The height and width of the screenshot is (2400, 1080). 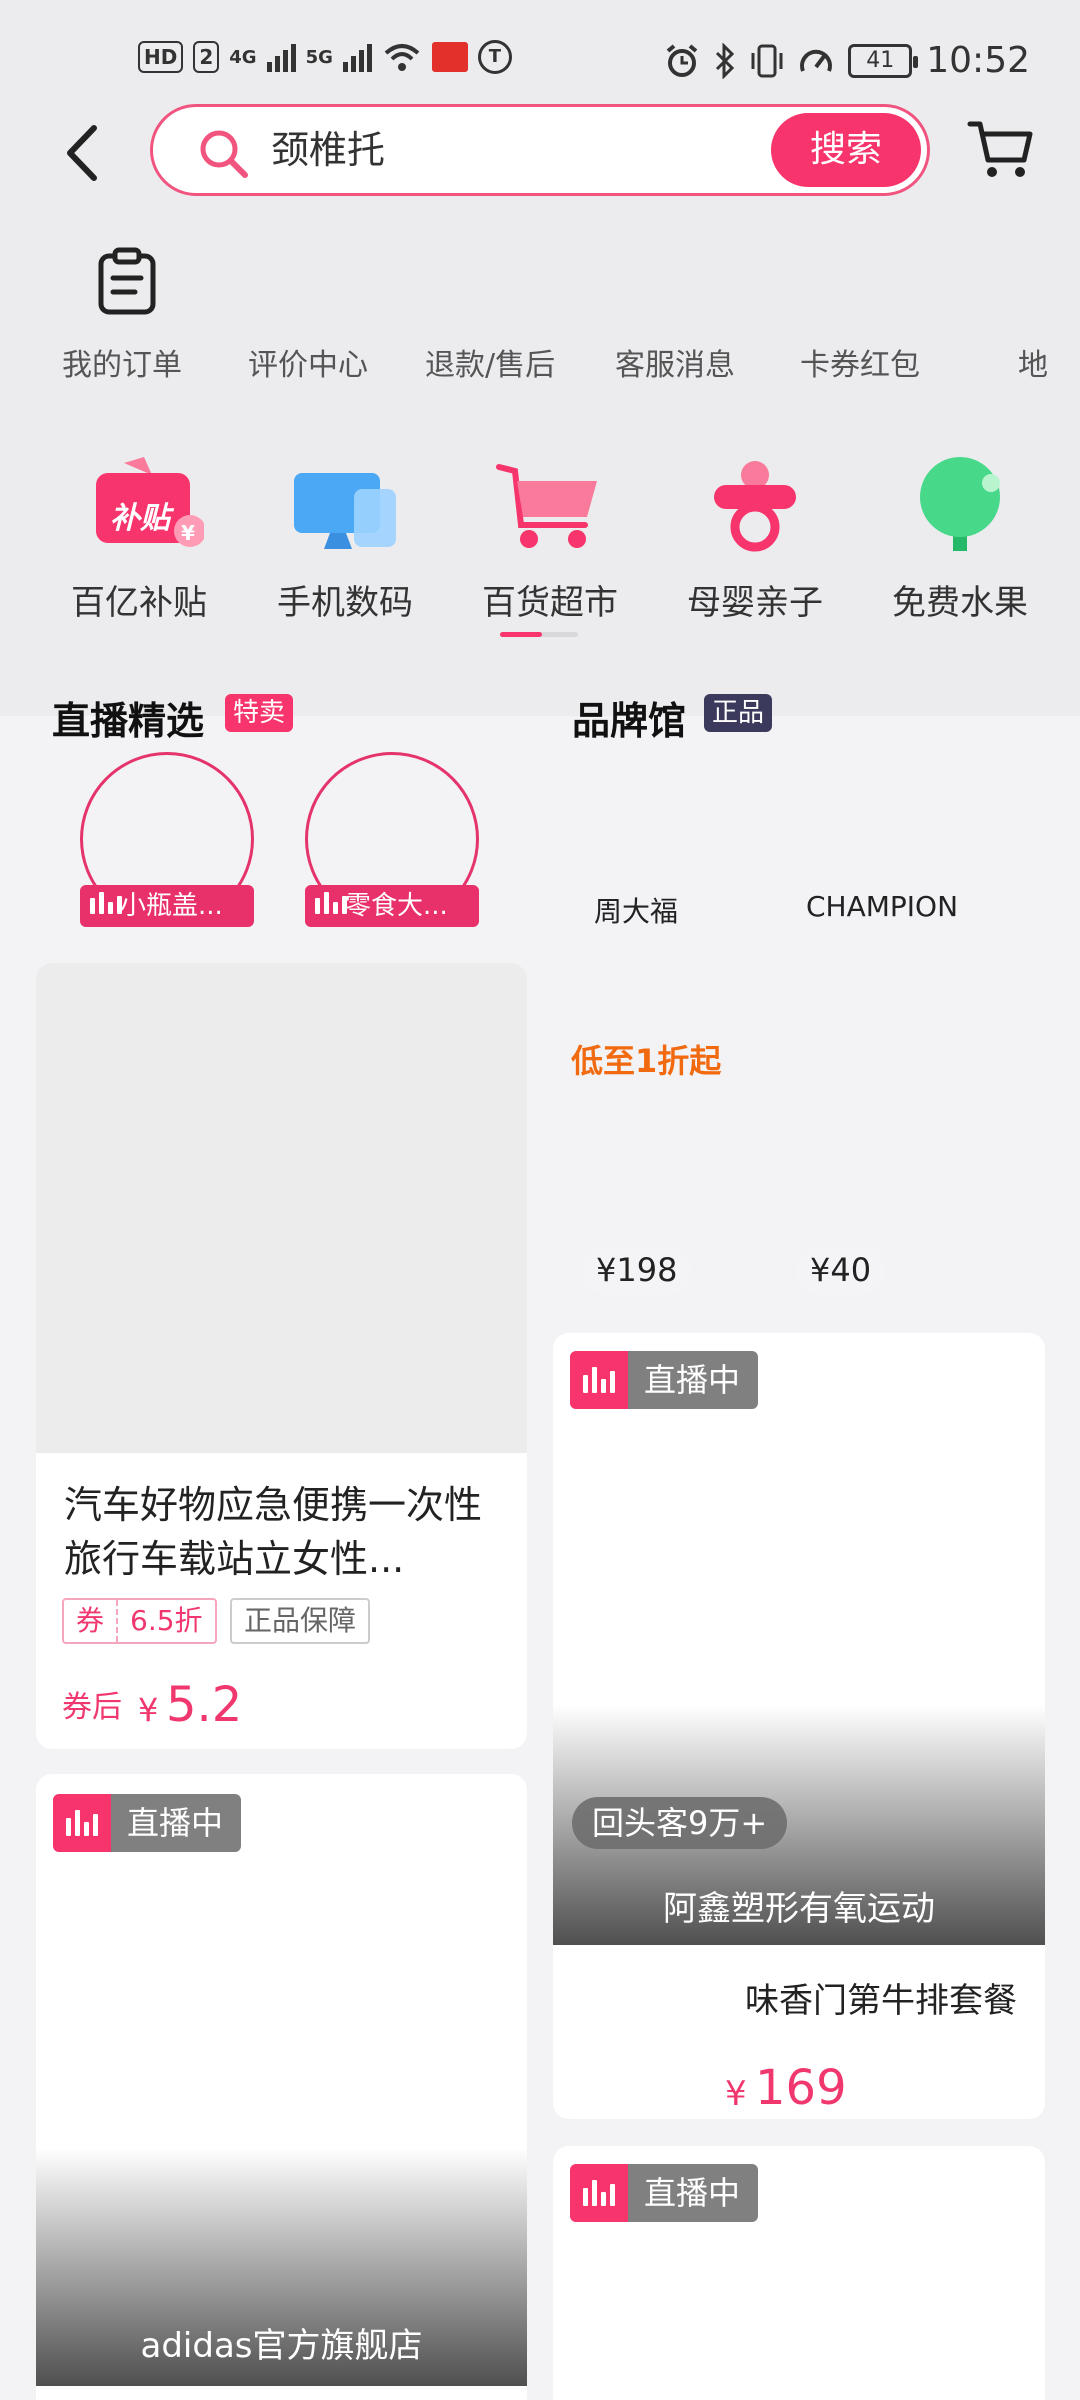 I want to click on price-prefix: 券后, so click(x=92, y=1707).